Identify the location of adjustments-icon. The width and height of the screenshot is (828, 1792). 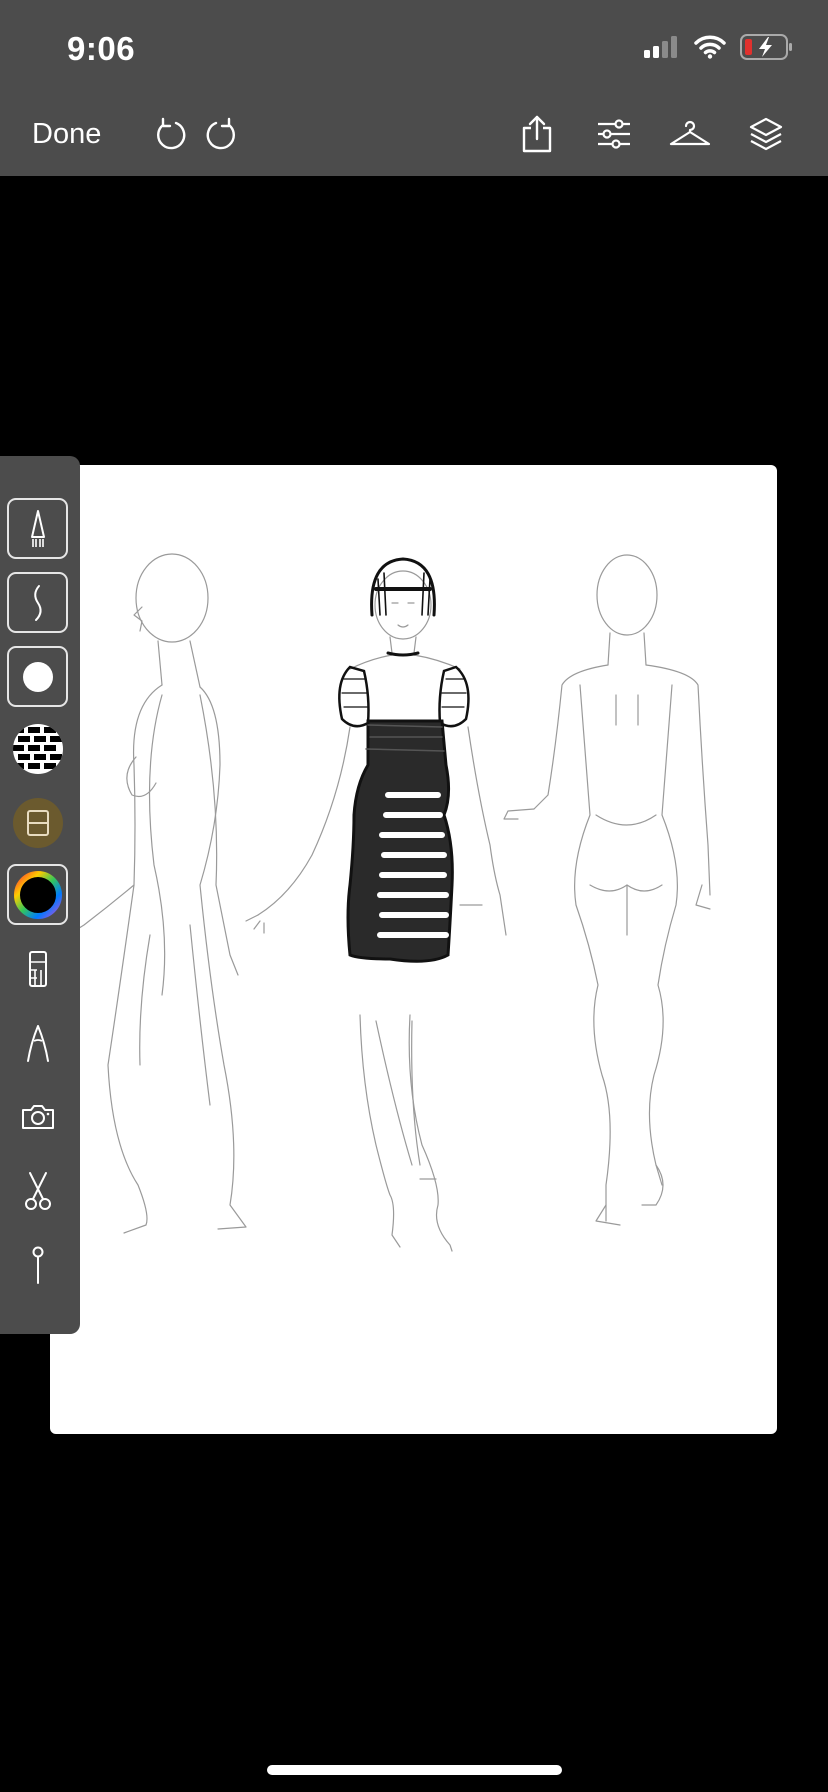
(614, 134).